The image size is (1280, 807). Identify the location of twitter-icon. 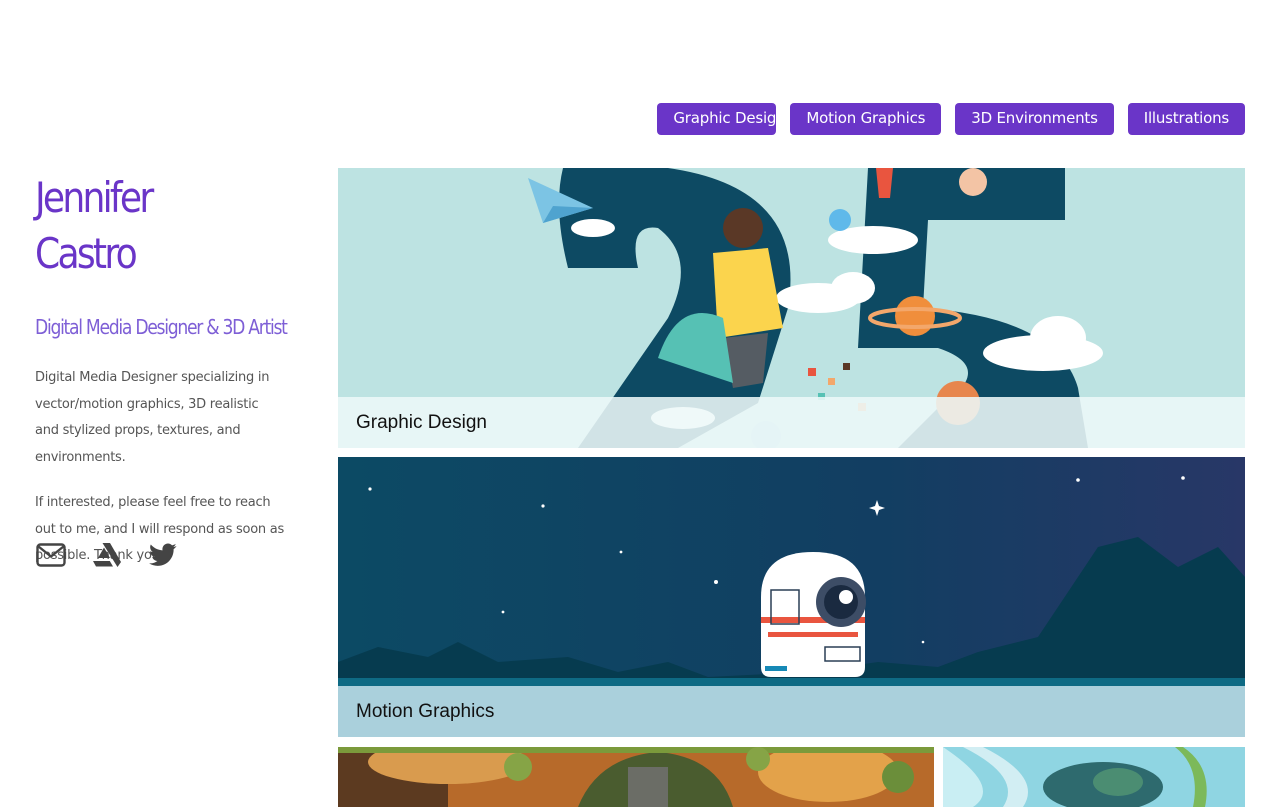
(163, 555).